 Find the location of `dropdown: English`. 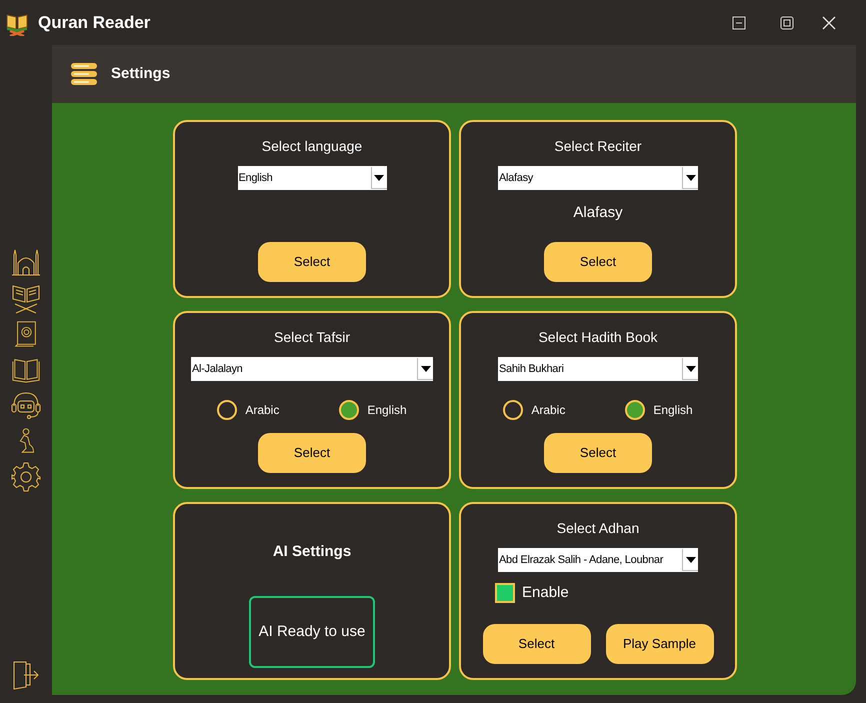

dropdown: English is located at coordinates (312, 178).